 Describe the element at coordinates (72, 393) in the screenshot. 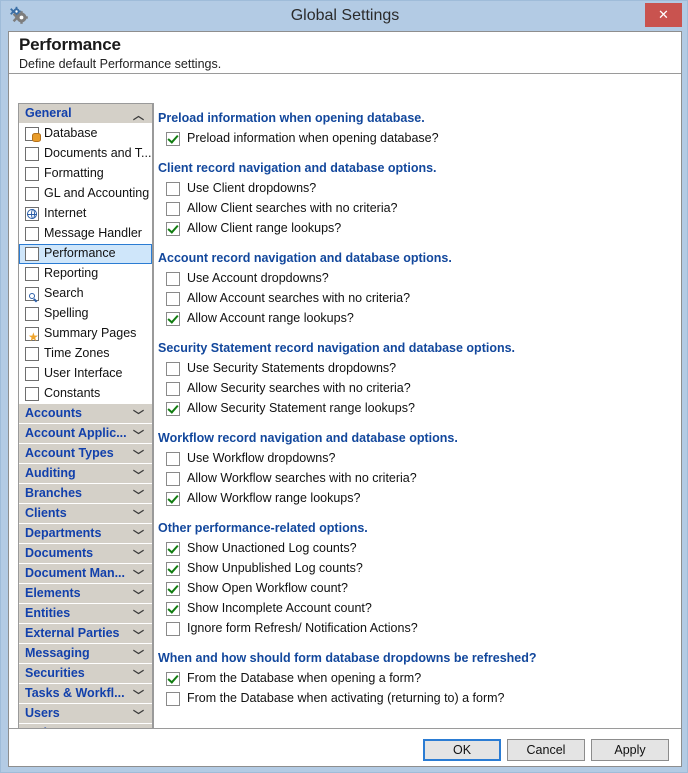

I see `sidebar-item-label: Constants` at that location.